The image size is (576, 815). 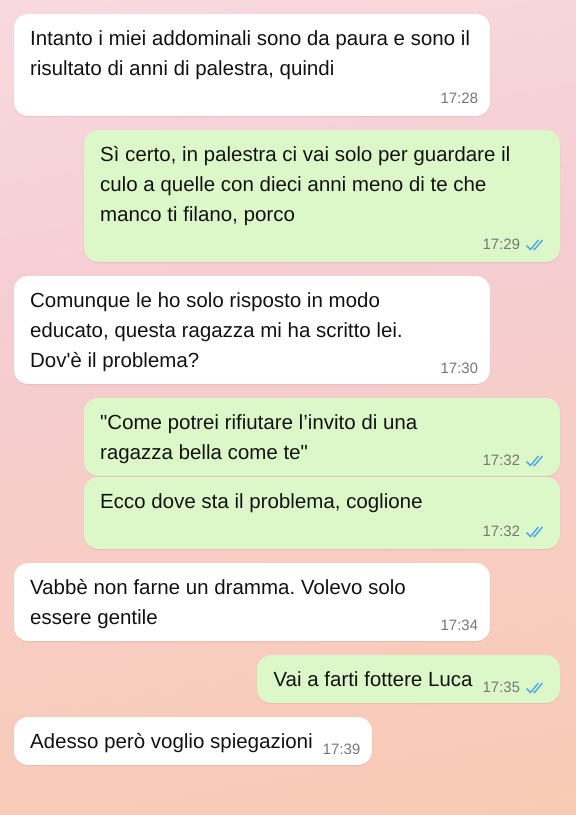 What do you see at coordinates (501, 245) in the screenshot?
I see `message-time: 17:29` at bounding box center [501, 245].